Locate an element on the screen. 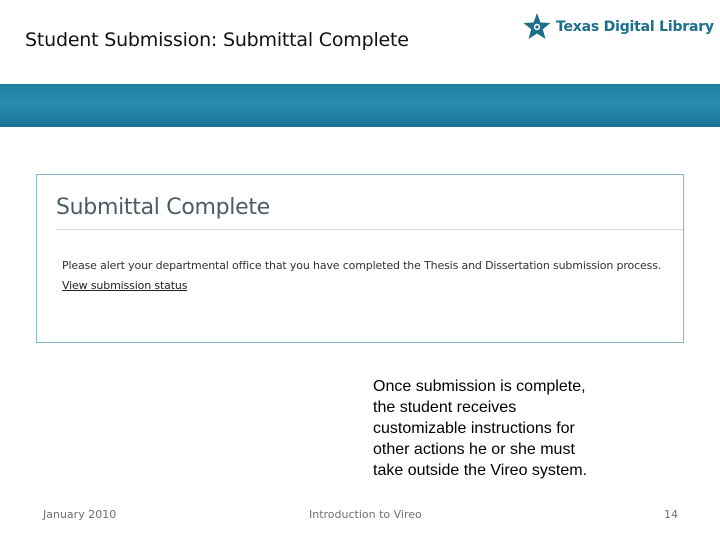  footer-date: January 2010 is located at coordinates (80, 514).